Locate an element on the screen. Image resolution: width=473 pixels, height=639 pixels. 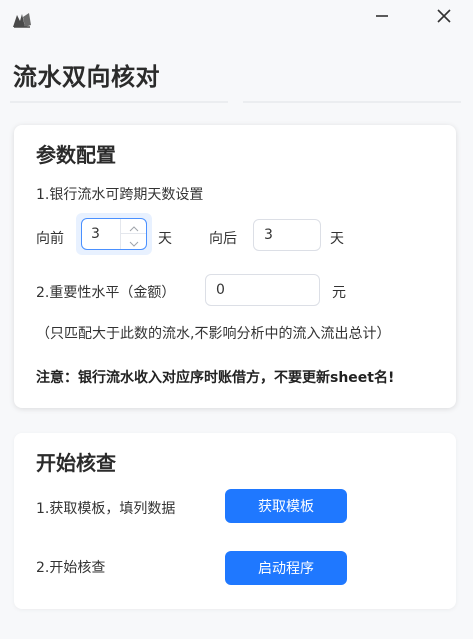
stepper-down-button is located at coordinates (133, 241).